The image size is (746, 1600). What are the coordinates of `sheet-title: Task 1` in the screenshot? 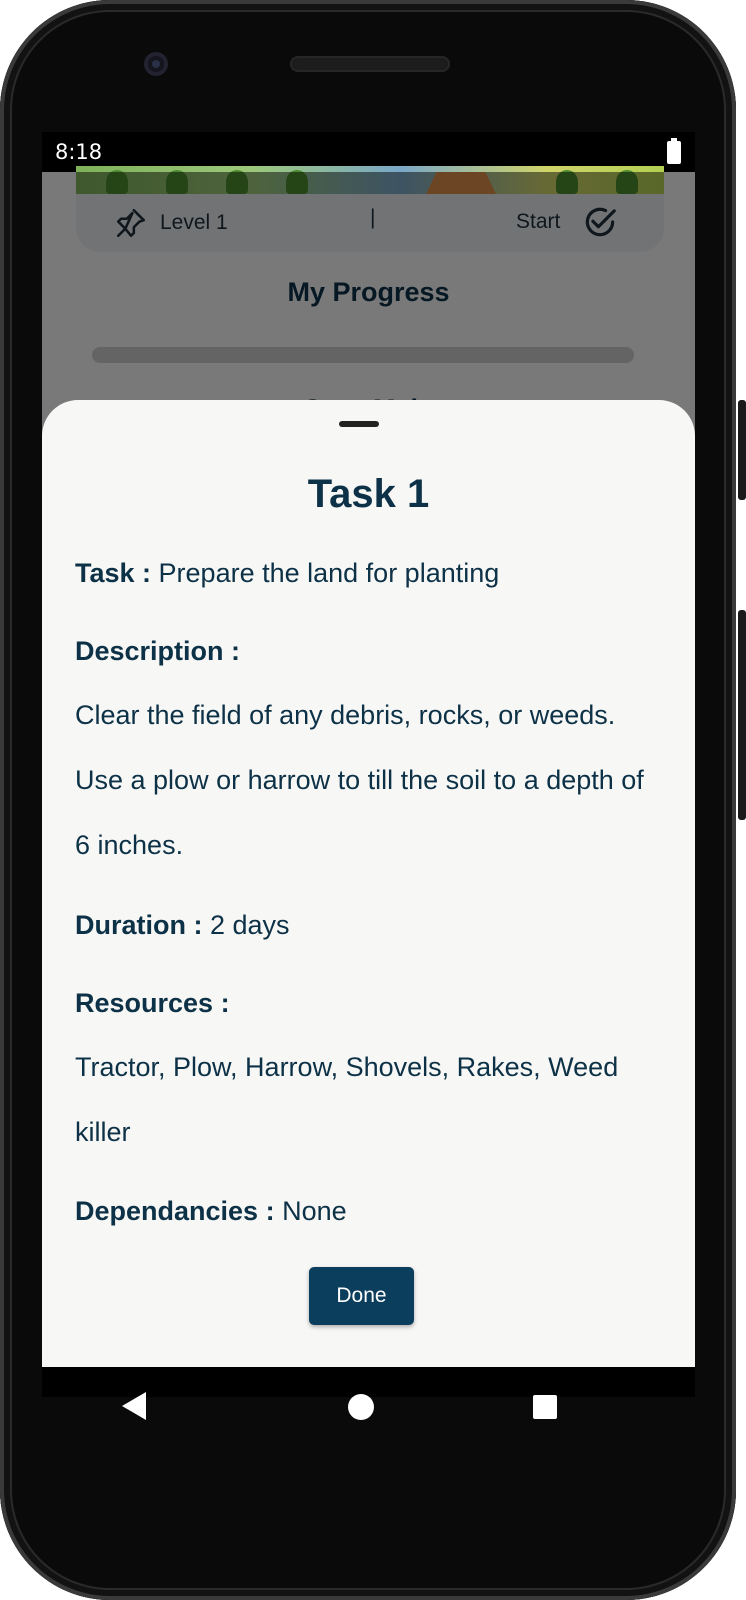 It's located at (368, 494).